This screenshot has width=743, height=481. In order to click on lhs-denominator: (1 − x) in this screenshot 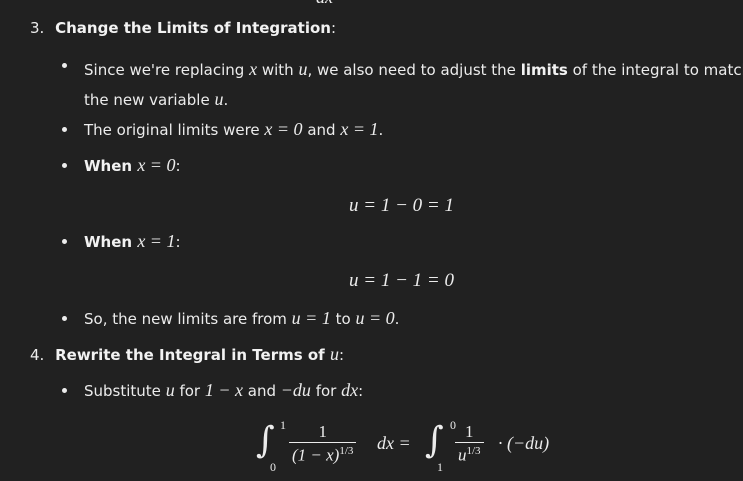, I will do `click(316, 455)`.